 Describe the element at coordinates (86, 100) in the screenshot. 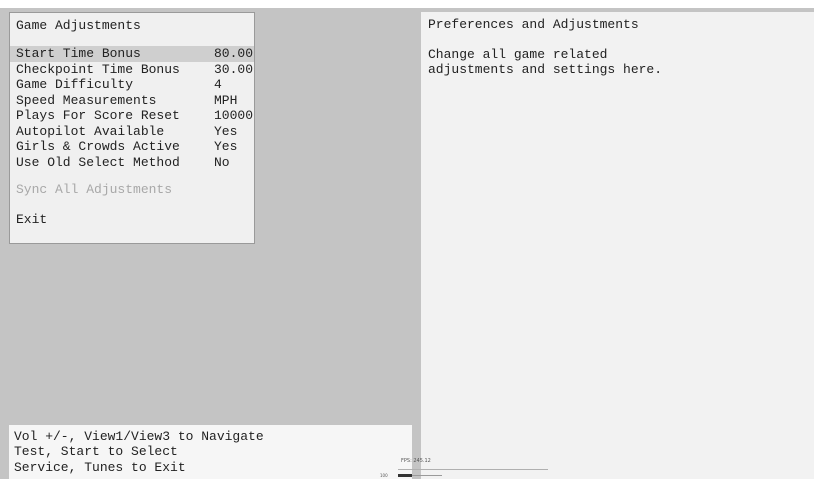

I see `menu-item-label: Speed Measurements` at that location.